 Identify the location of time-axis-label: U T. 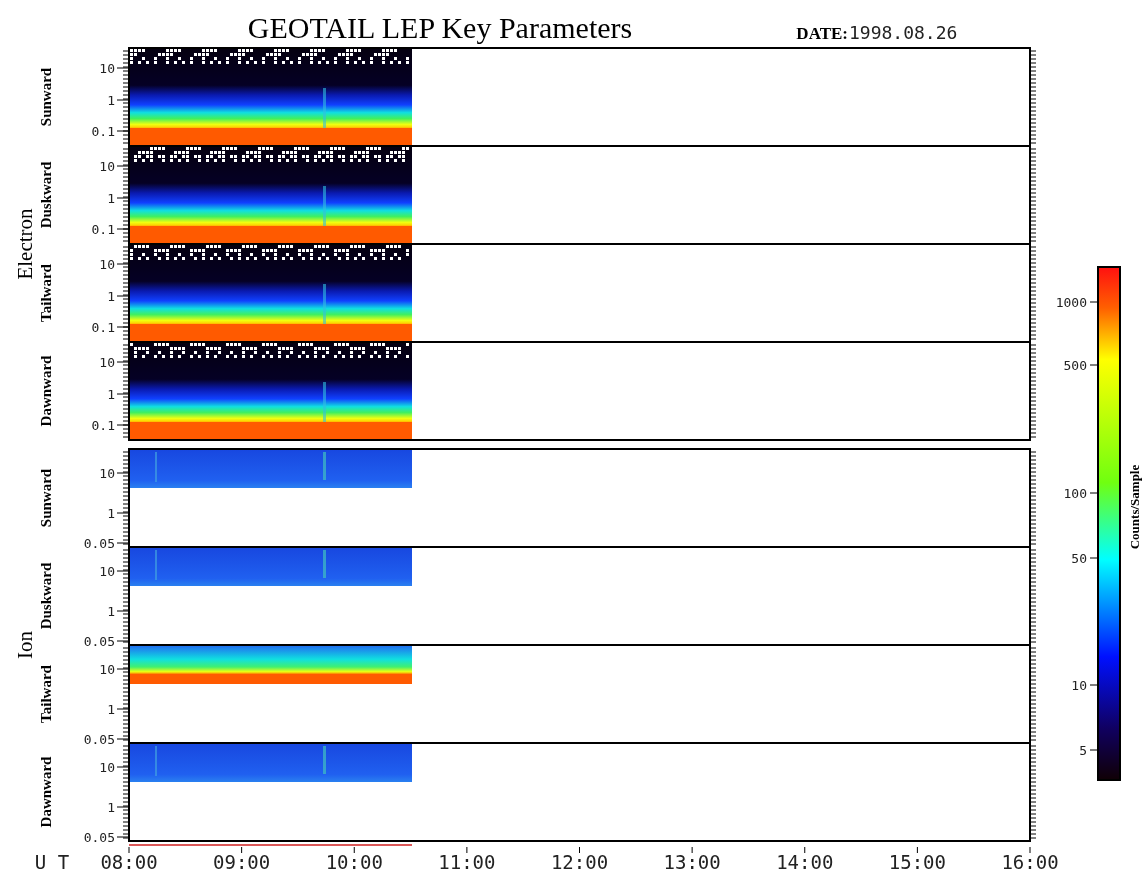
(52, 862).